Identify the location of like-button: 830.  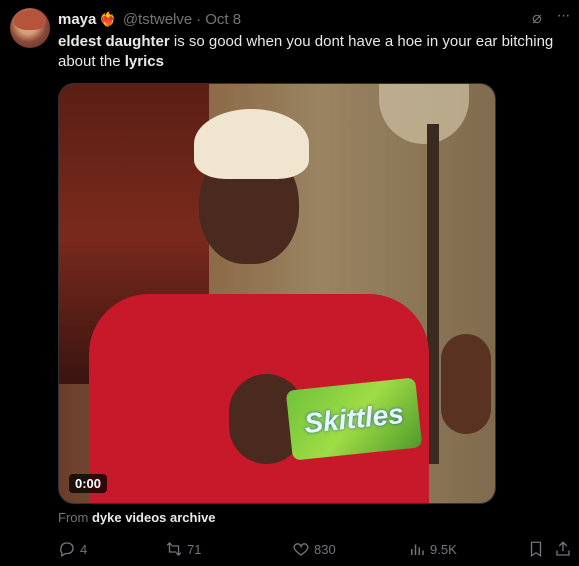
(314, 549).